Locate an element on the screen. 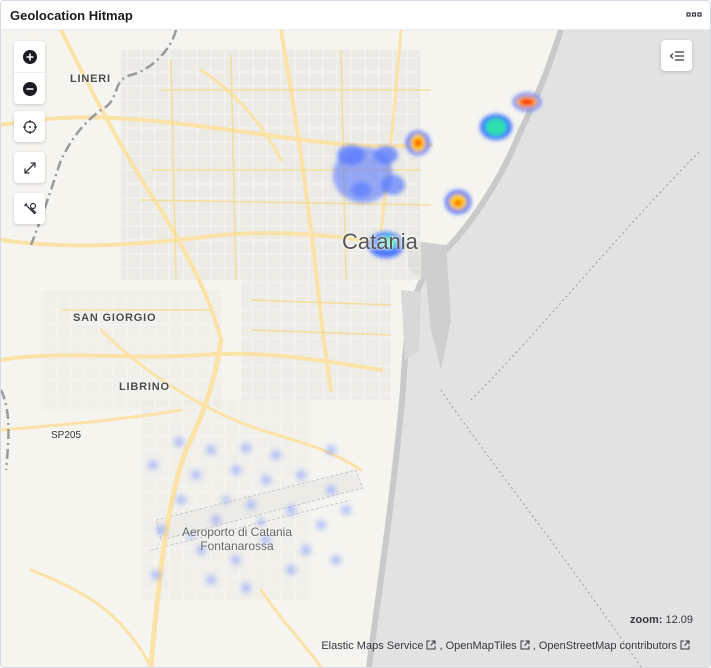 This screenshot has width=711, height=668. plus-circle-icon is located at coordinates (29, 56).